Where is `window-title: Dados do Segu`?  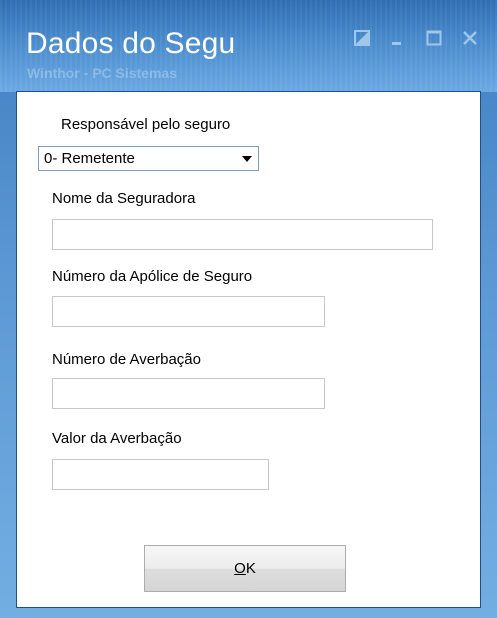 window-title: Dados do Segu is located at coordinates (131, 43).